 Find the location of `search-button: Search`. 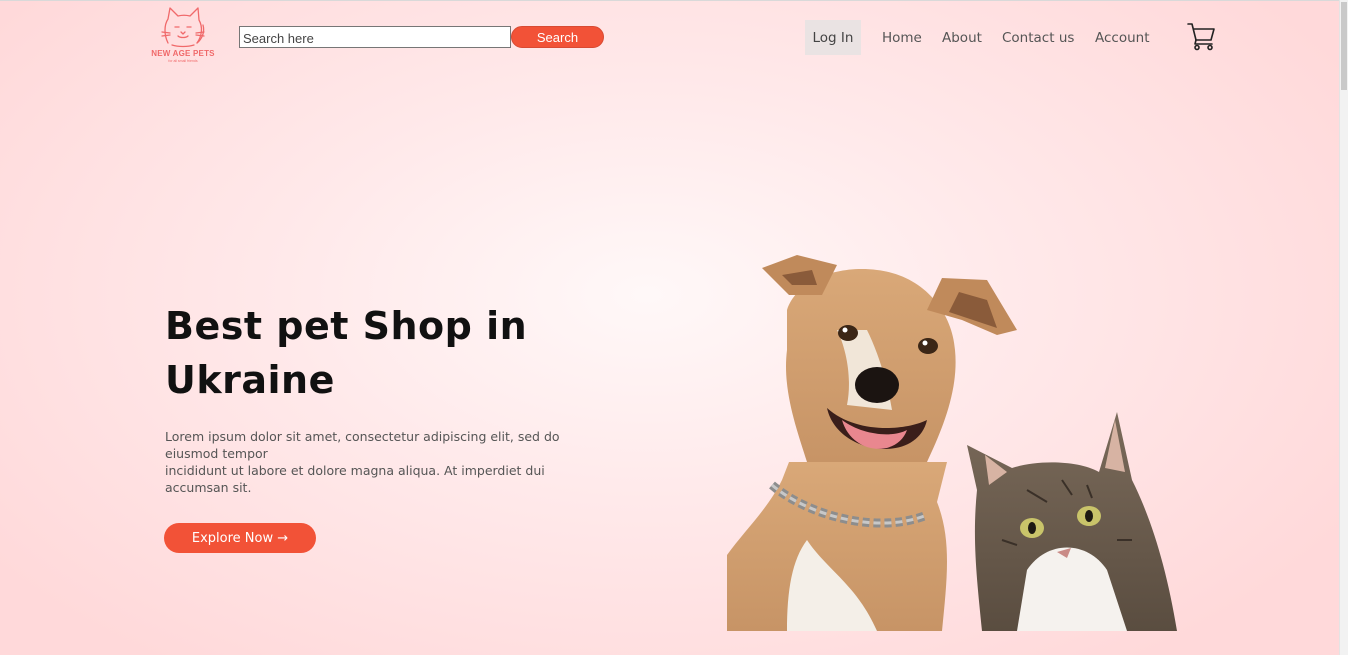

search-button: Search is located at coordinates (557, 37).